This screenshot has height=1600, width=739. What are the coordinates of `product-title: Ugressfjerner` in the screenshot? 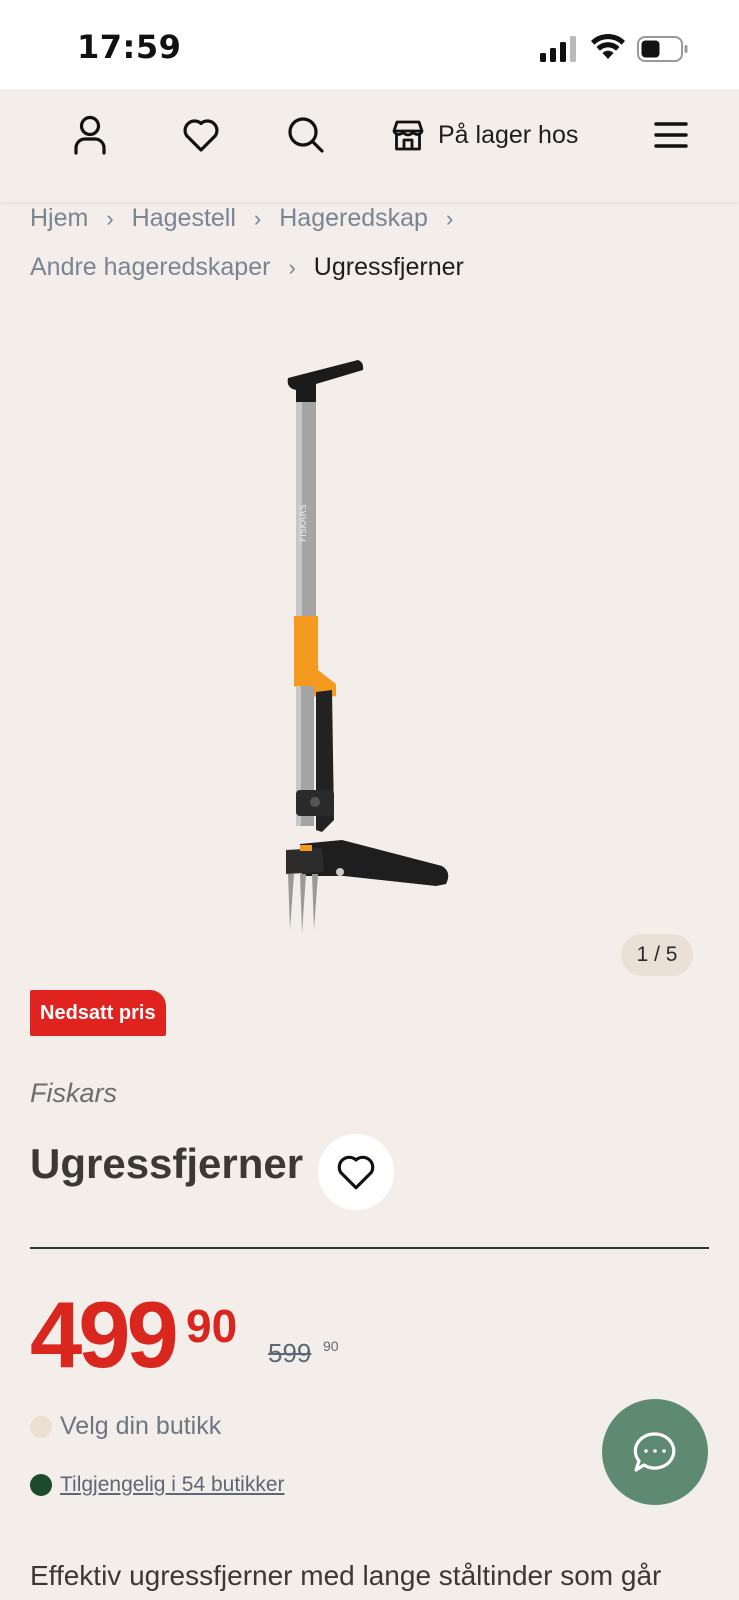 It's located at (167, 1163).